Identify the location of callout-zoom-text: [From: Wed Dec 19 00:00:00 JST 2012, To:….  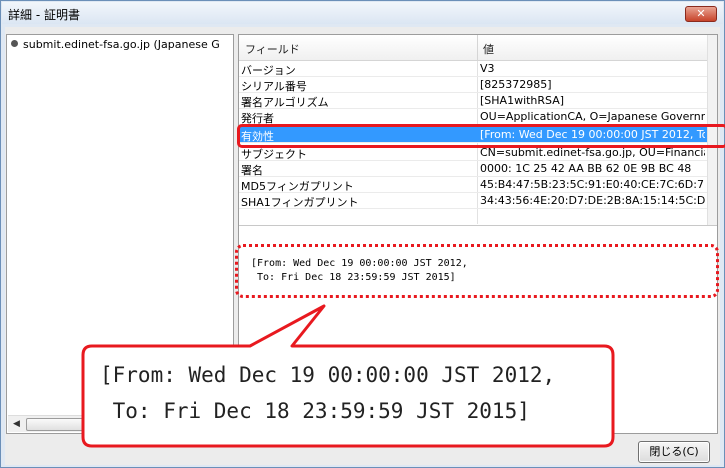
(328, 393).